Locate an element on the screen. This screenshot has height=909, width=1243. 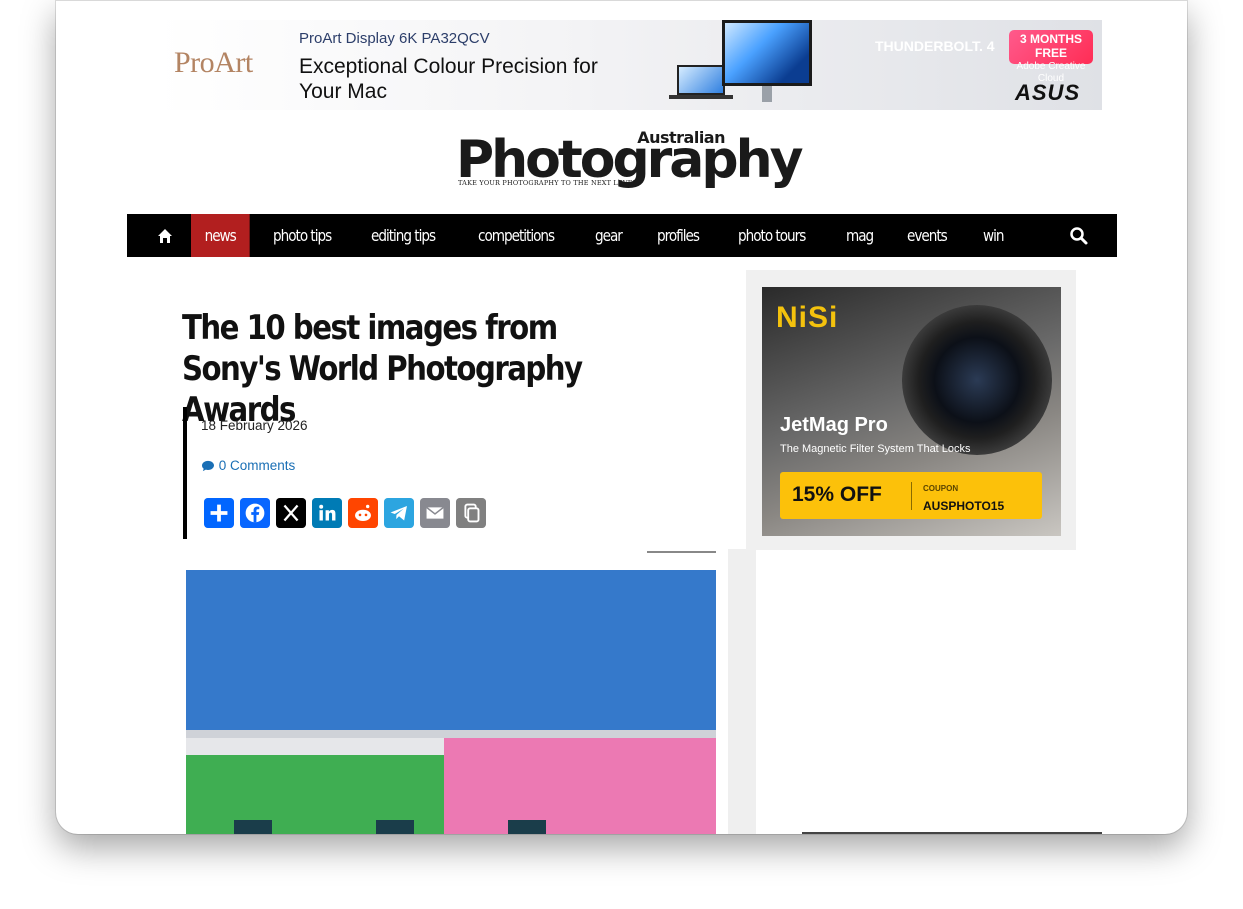
nav-item-competitions: competitions is located at coordinates (516, 235).